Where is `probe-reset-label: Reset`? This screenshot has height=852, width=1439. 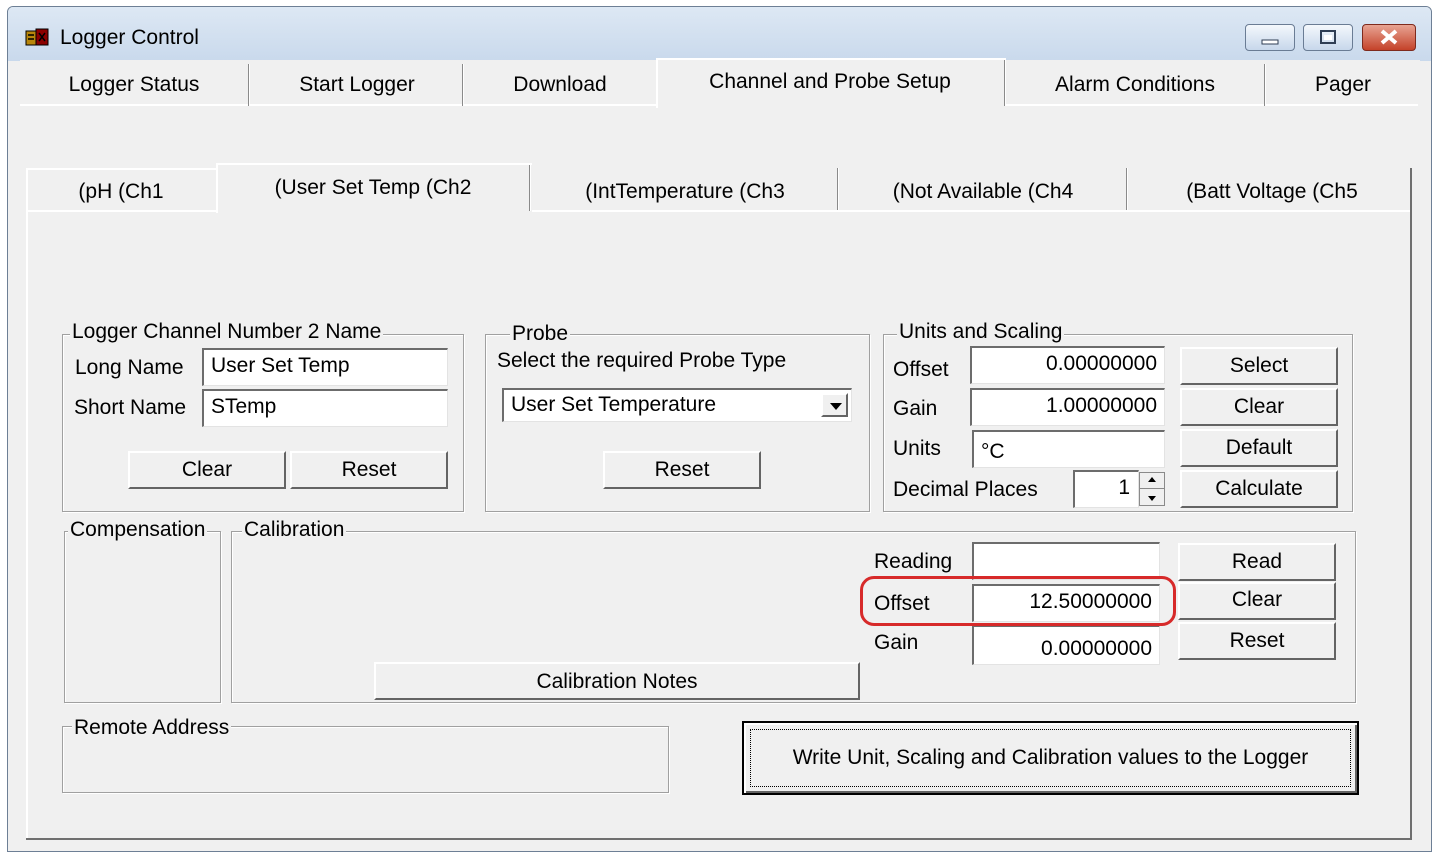 probe-reset-label: Reset is located at coordinates (682, 469).